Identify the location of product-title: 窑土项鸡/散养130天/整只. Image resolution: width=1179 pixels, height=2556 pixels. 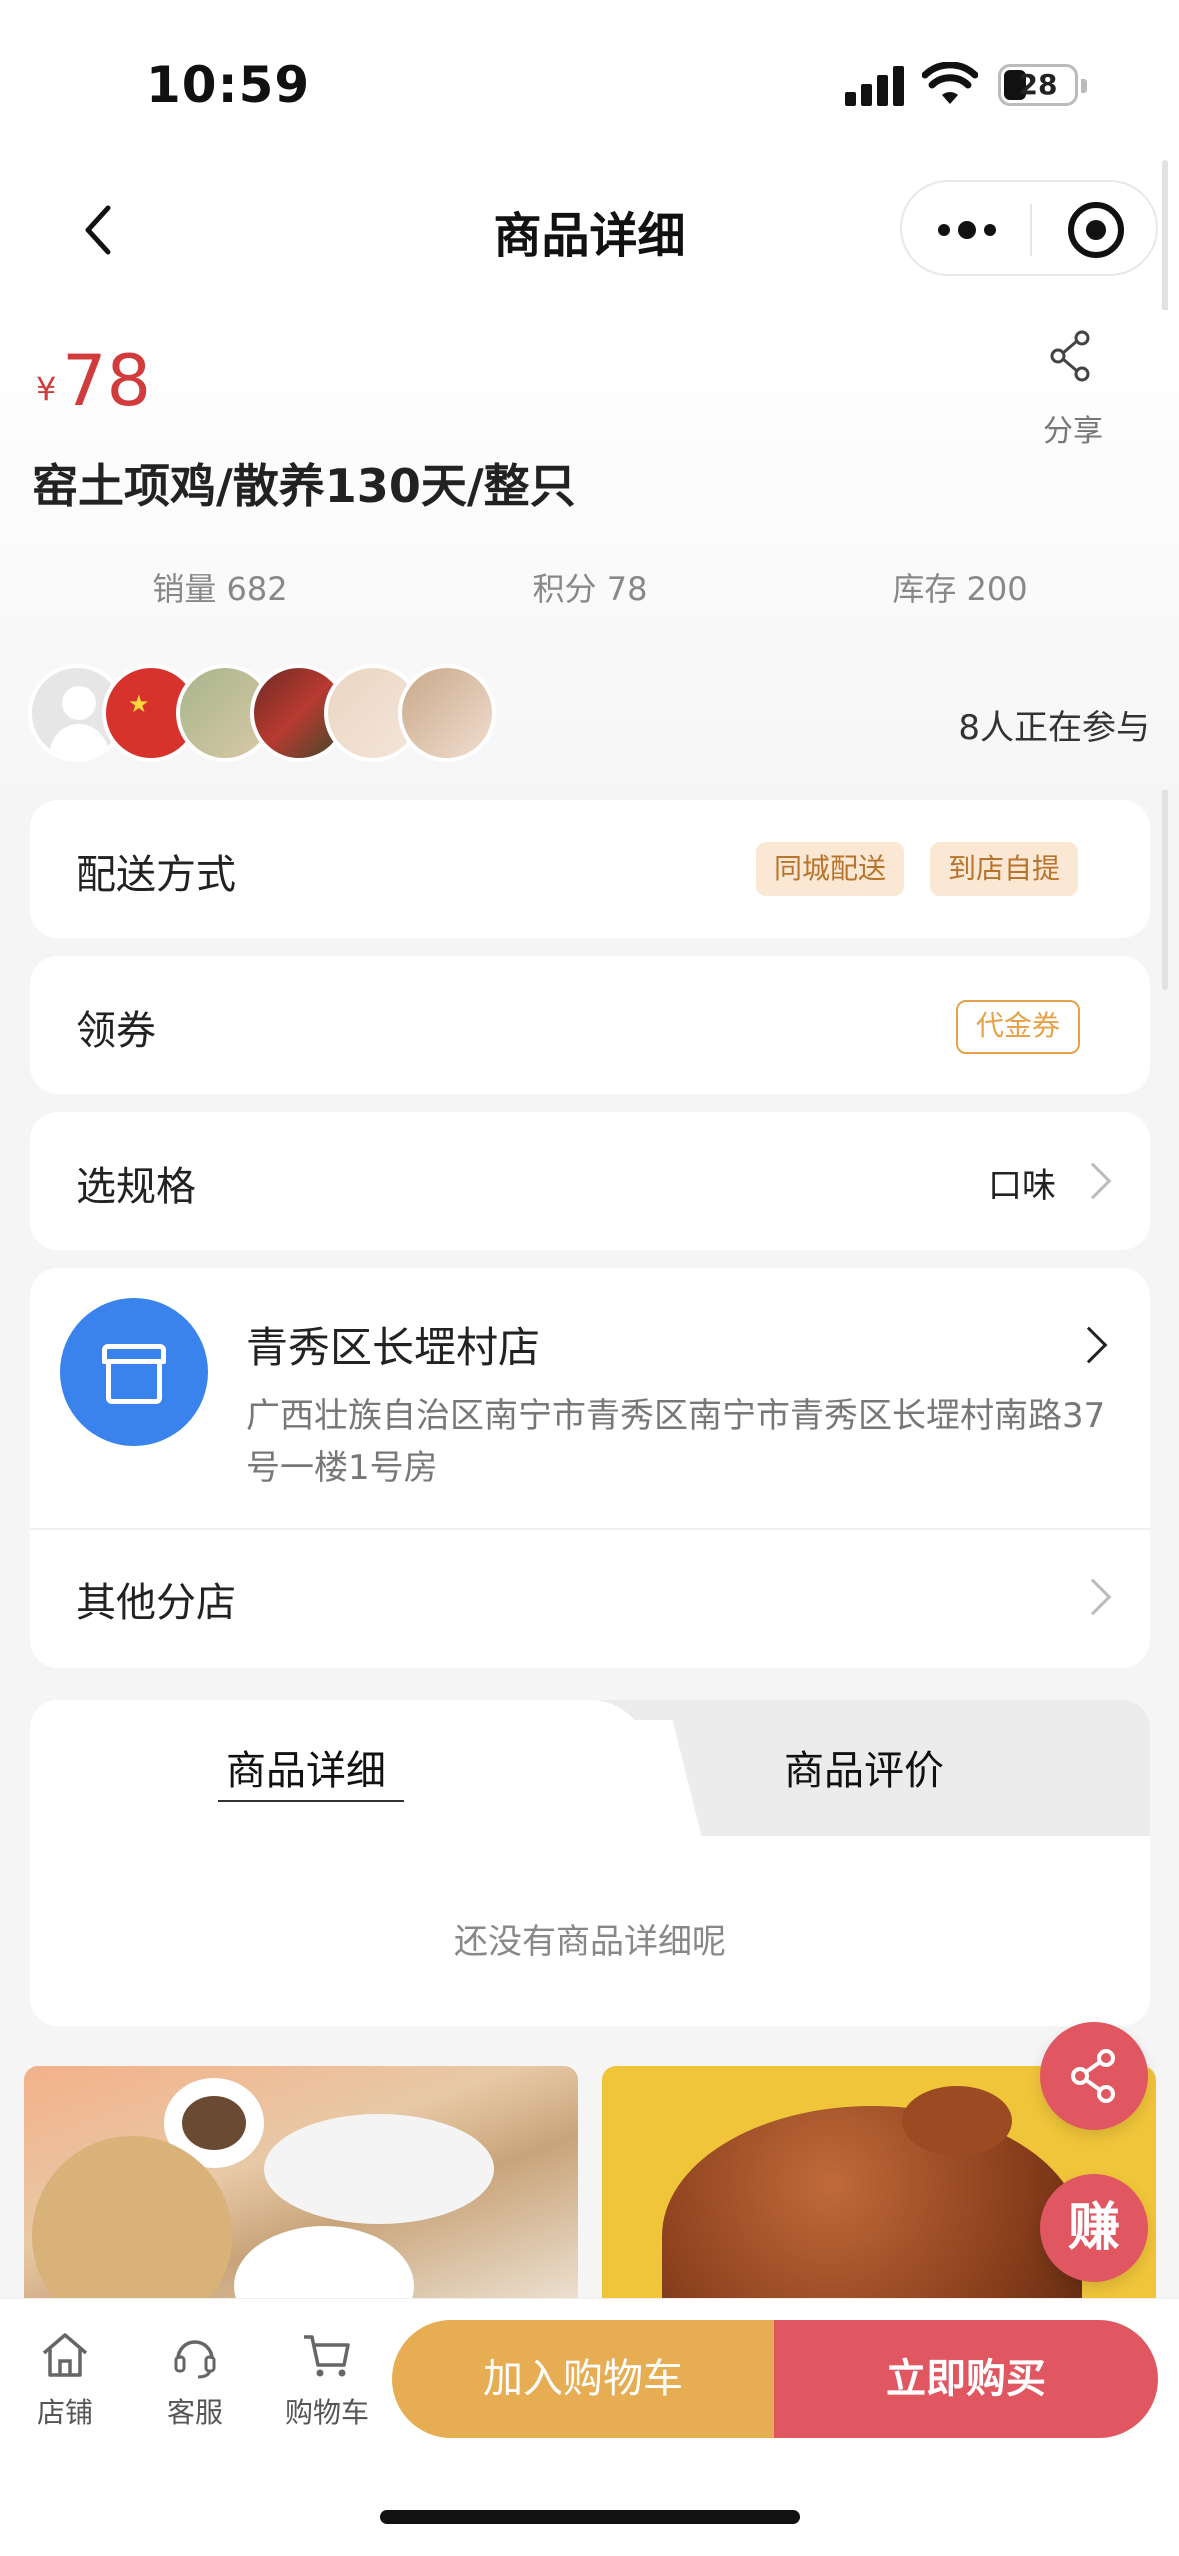
(304, 486).